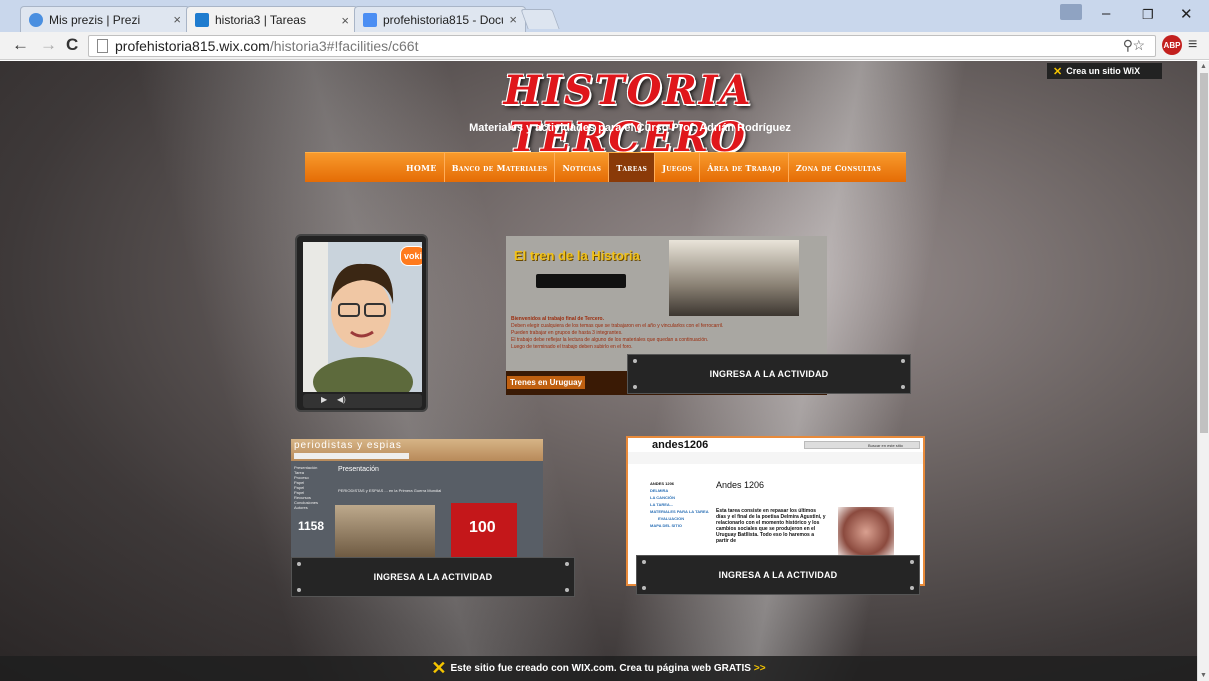 The image size is (1209, 681). Describe the element at coordinates (421, 167) in the screenshot. I see `nav-home: HOME` at that location.